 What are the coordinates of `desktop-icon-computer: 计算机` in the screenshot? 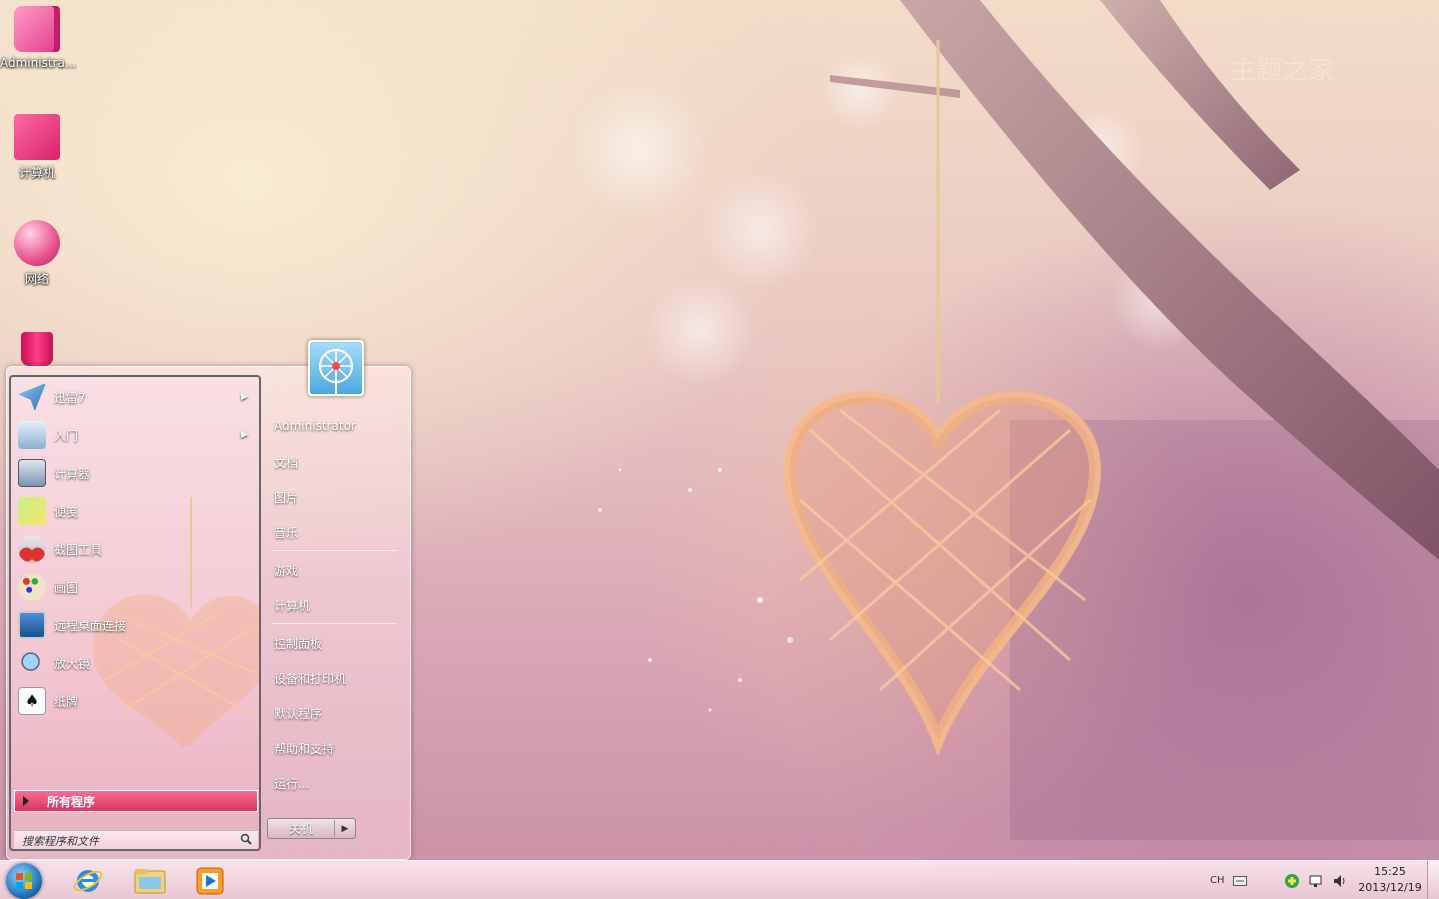 It's located at (37, 147).